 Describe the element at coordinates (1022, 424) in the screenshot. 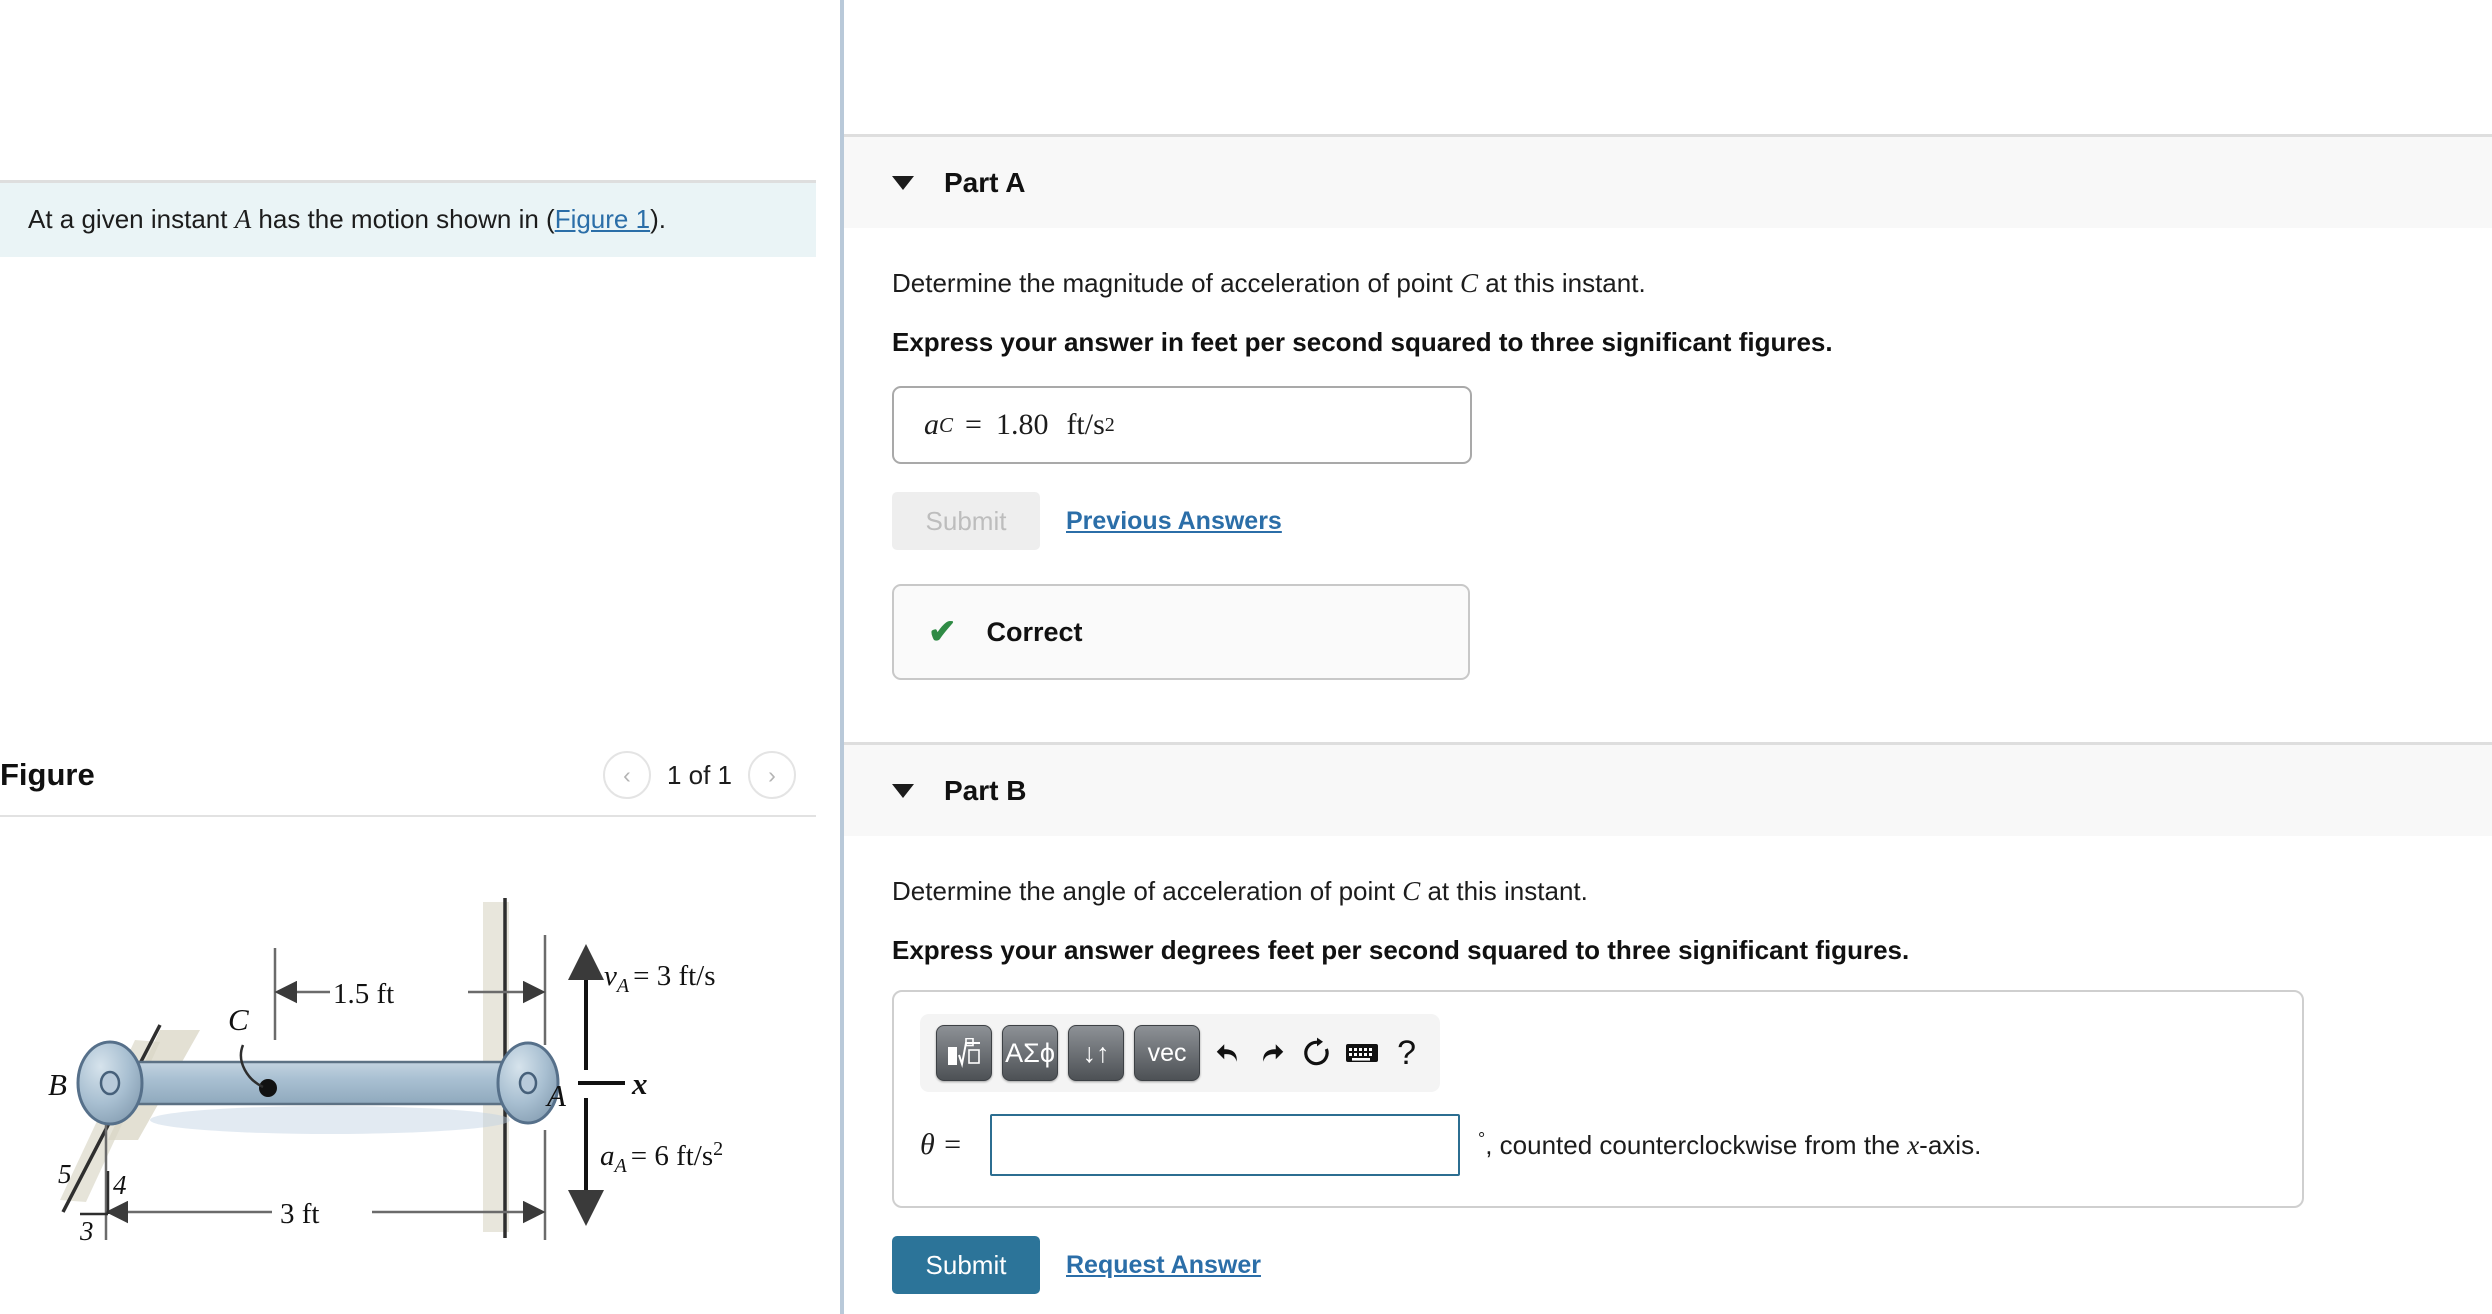

I see `answer-value: 1.80` at that location.